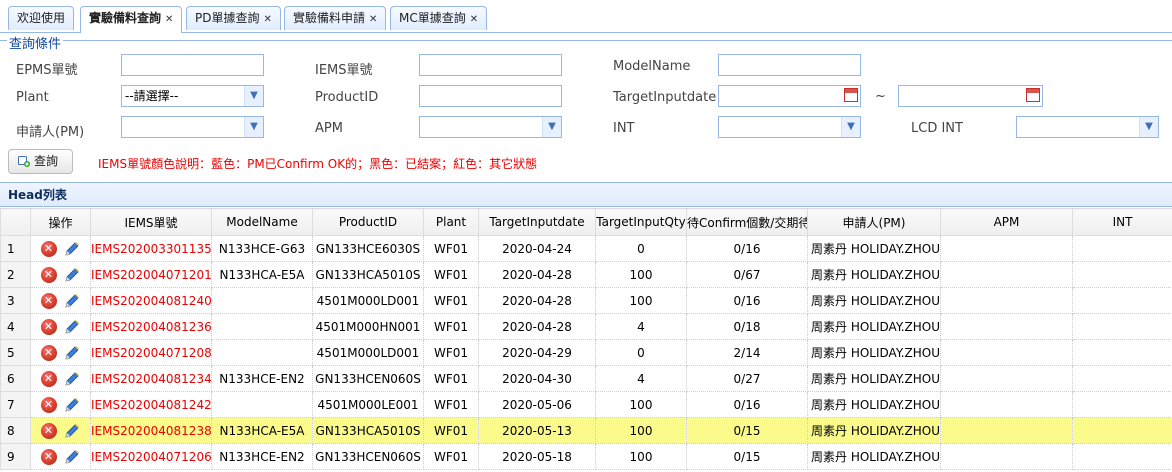 The image size is (1172, 472). I want to click on int-select: ▼, so click(789, 127).